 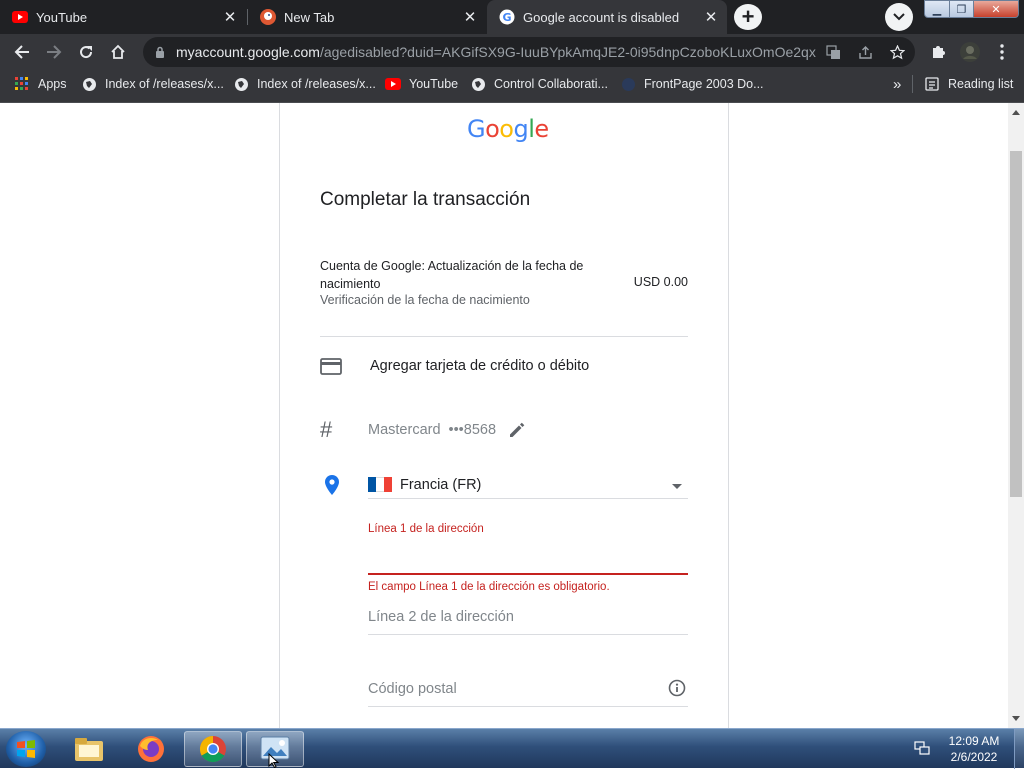 What do you see at coordinates (974, 741) in the screenshot?
I see `clock-time: 12:09 AM` at bounding box center [974, 741].